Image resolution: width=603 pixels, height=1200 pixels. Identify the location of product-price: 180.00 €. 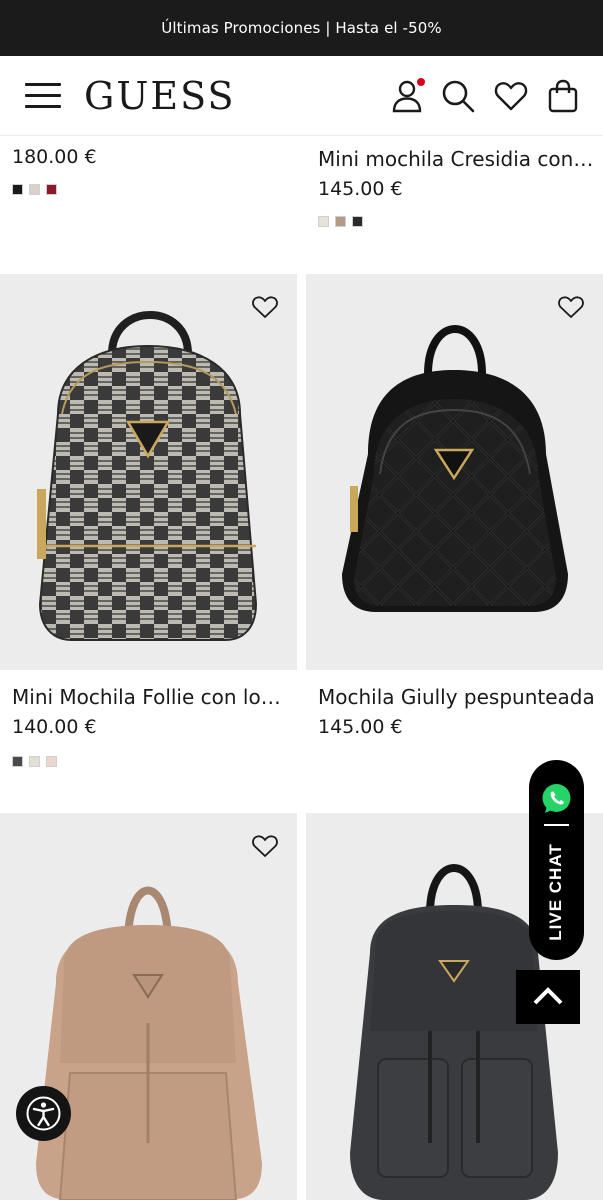
(54, 157).